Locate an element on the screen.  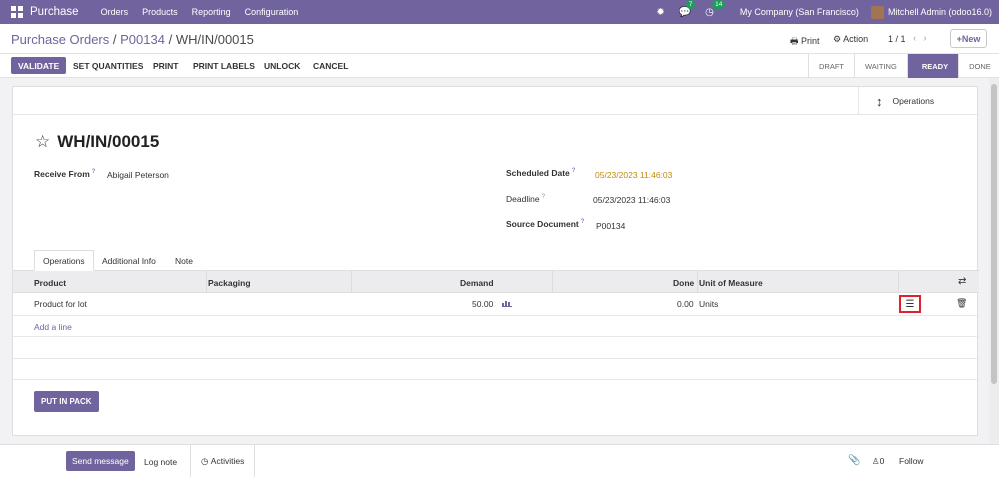
operations-smart-label: Operations is located at coordinates (913, 101).